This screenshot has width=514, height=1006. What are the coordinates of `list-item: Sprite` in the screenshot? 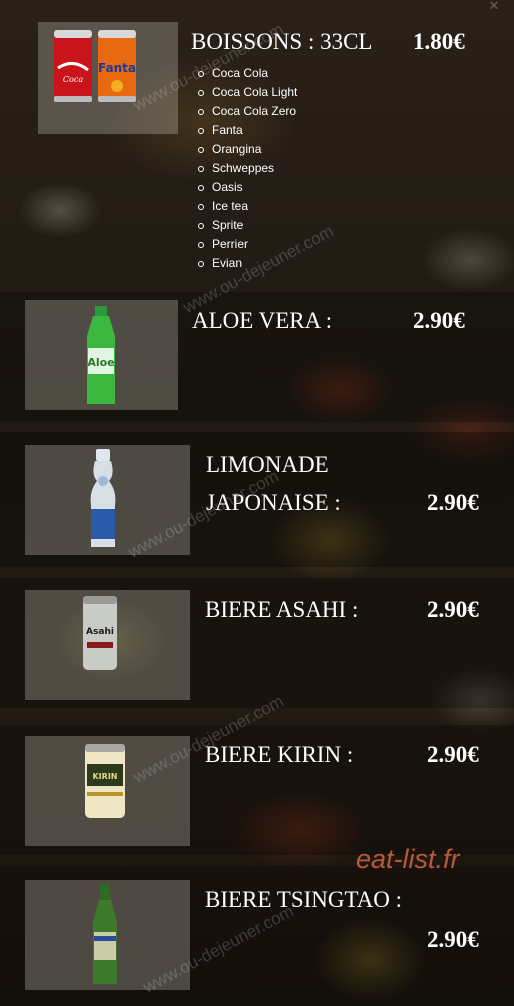 It's located at (247, 225).